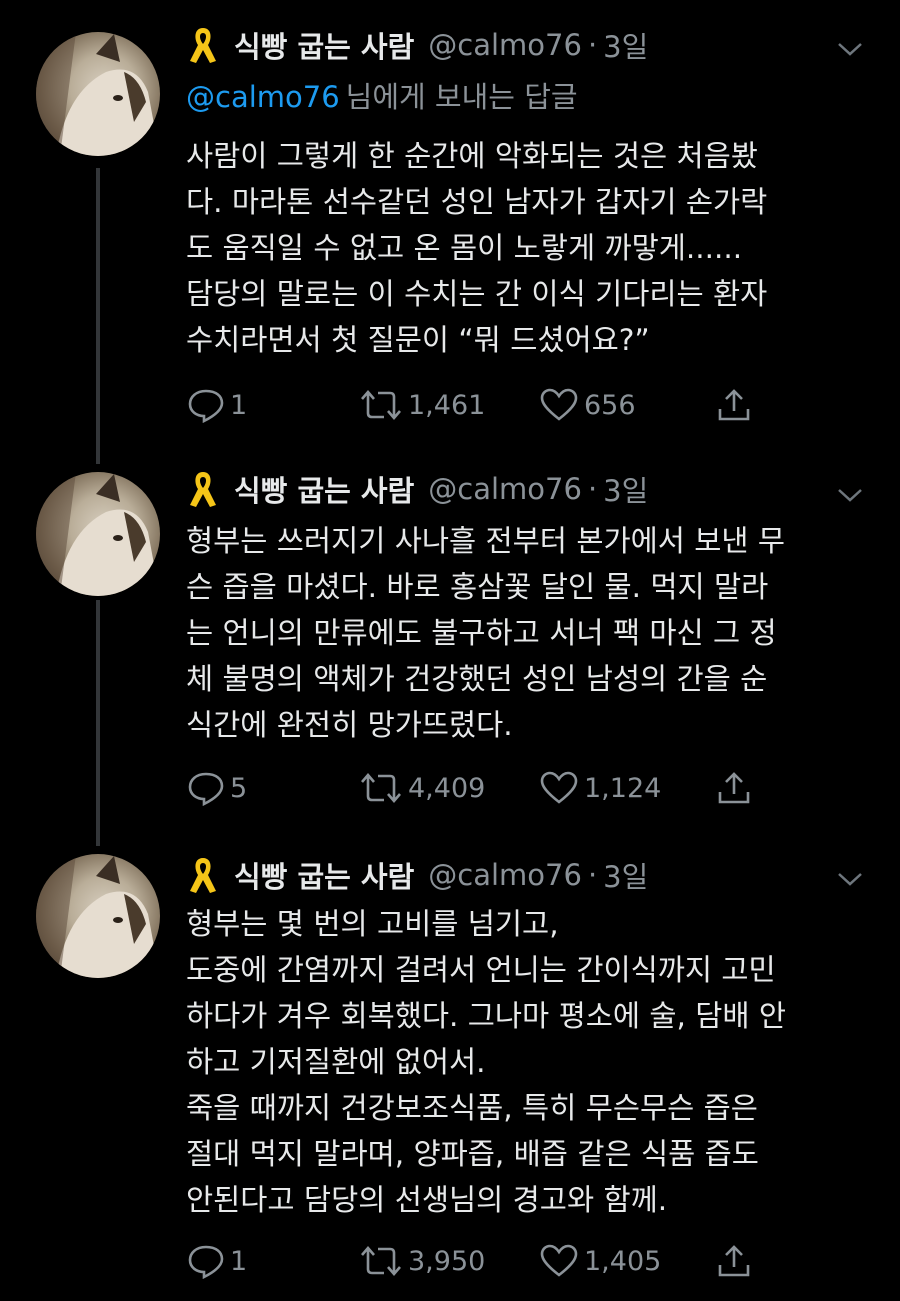 The width and height of the screenshot is (900, 1301). Describe the element at coordinates (477, 587) in the screenshot. I see `tweet-text-line: 슨 즙을 마셨다. 바로 홍삼꽃 달인 물. 먹지 말라` at that location.